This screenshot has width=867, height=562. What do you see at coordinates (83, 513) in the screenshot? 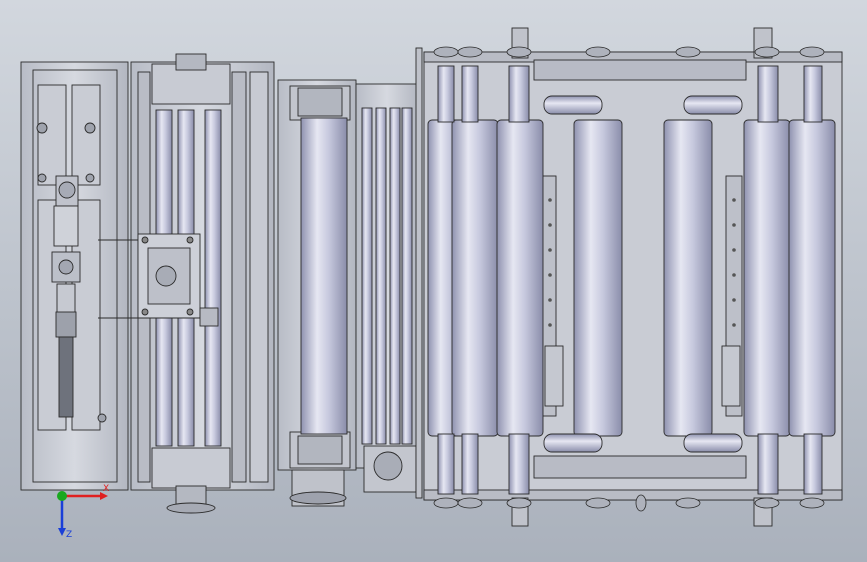
I see `axis-triad: X Z` at bounding box center [83, 513].